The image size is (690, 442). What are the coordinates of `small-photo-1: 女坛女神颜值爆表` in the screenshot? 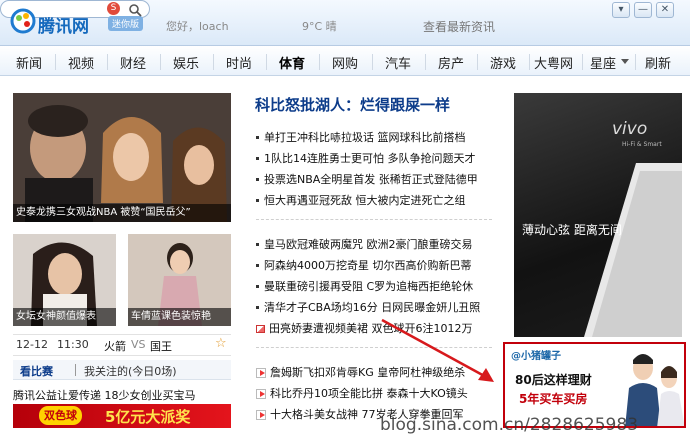 It's located at (64, 280).